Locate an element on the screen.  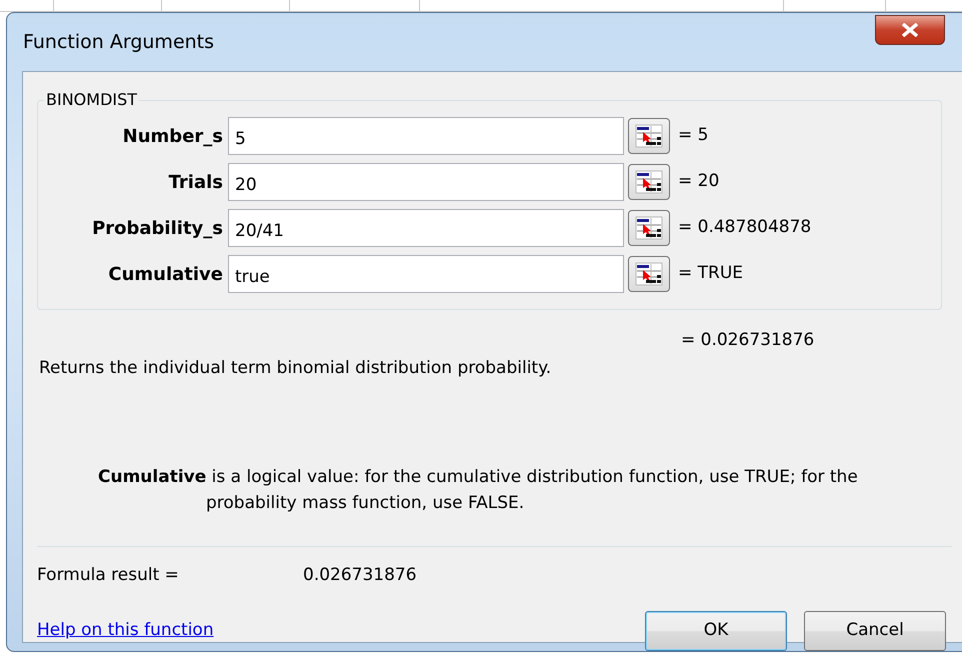
overall-result: = 0.026731876 is located at coordinates (748, 340).